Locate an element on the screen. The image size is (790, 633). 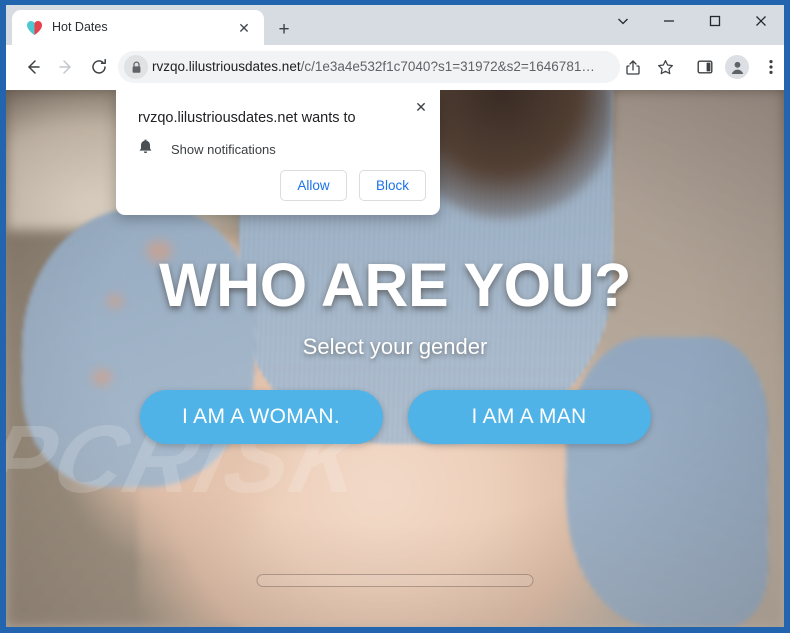
window-controls is located at coordinates (692, 25).